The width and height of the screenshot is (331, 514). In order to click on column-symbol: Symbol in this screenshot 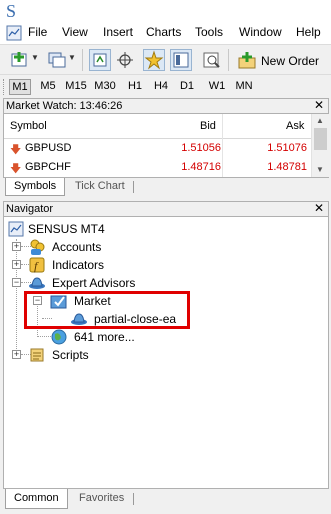, I will do `click(28, 126)`.